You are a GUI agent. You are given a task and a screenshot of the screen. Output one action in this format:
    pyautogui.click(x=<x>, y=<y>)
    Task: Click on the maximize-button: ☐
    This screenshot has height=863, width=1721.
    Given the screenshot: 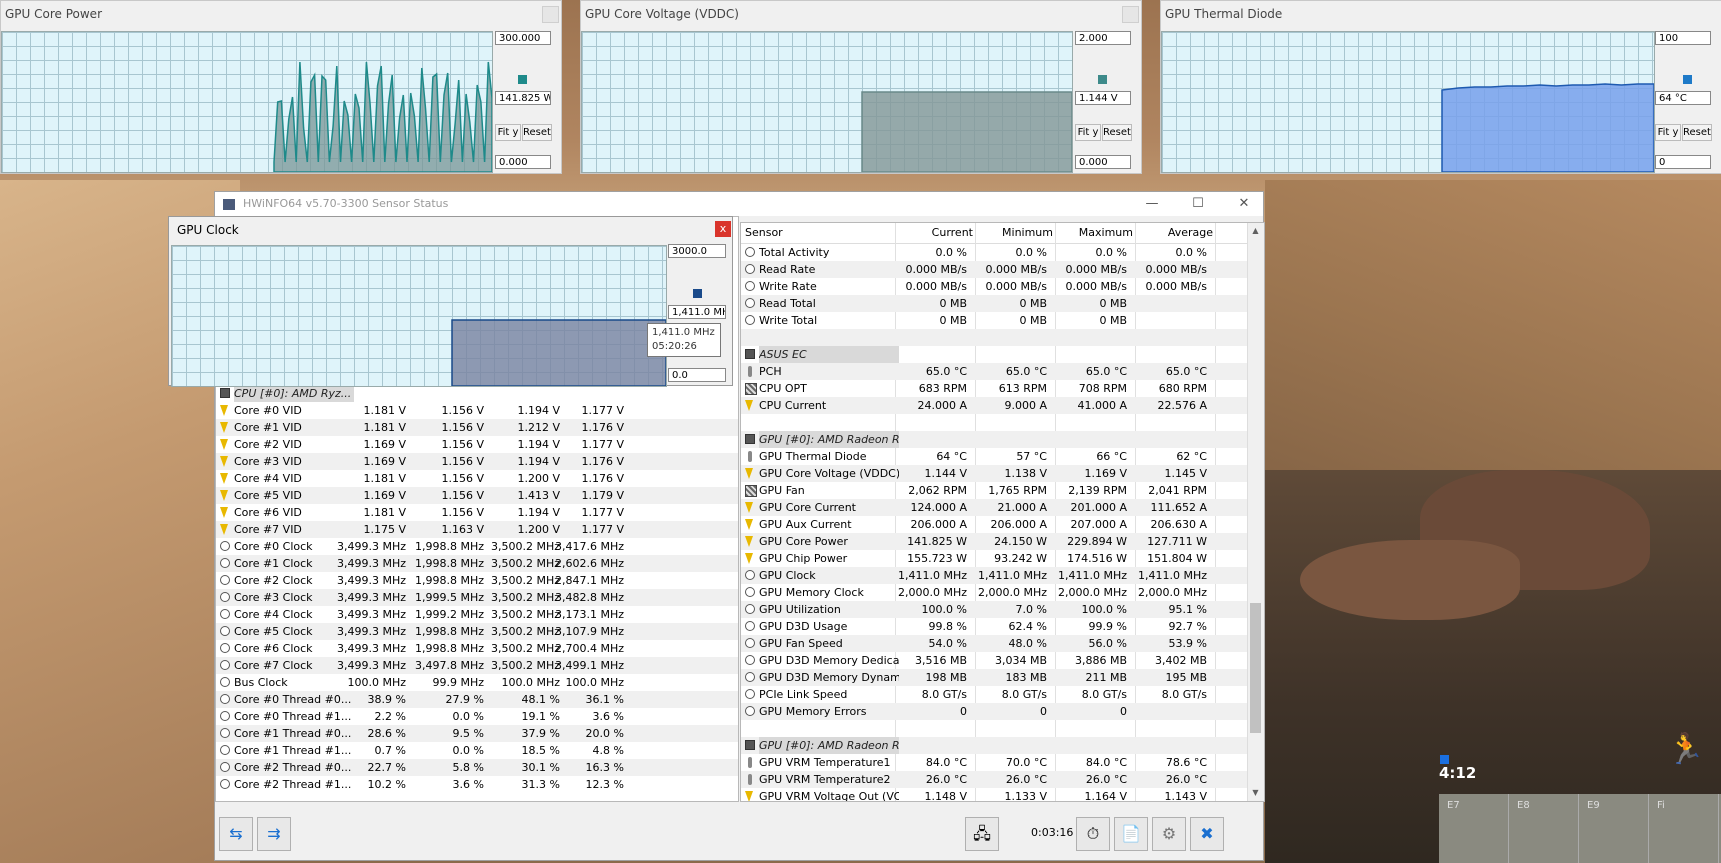 What is the action you would take?
    pyautogui.click(x=1198, y=204)
    